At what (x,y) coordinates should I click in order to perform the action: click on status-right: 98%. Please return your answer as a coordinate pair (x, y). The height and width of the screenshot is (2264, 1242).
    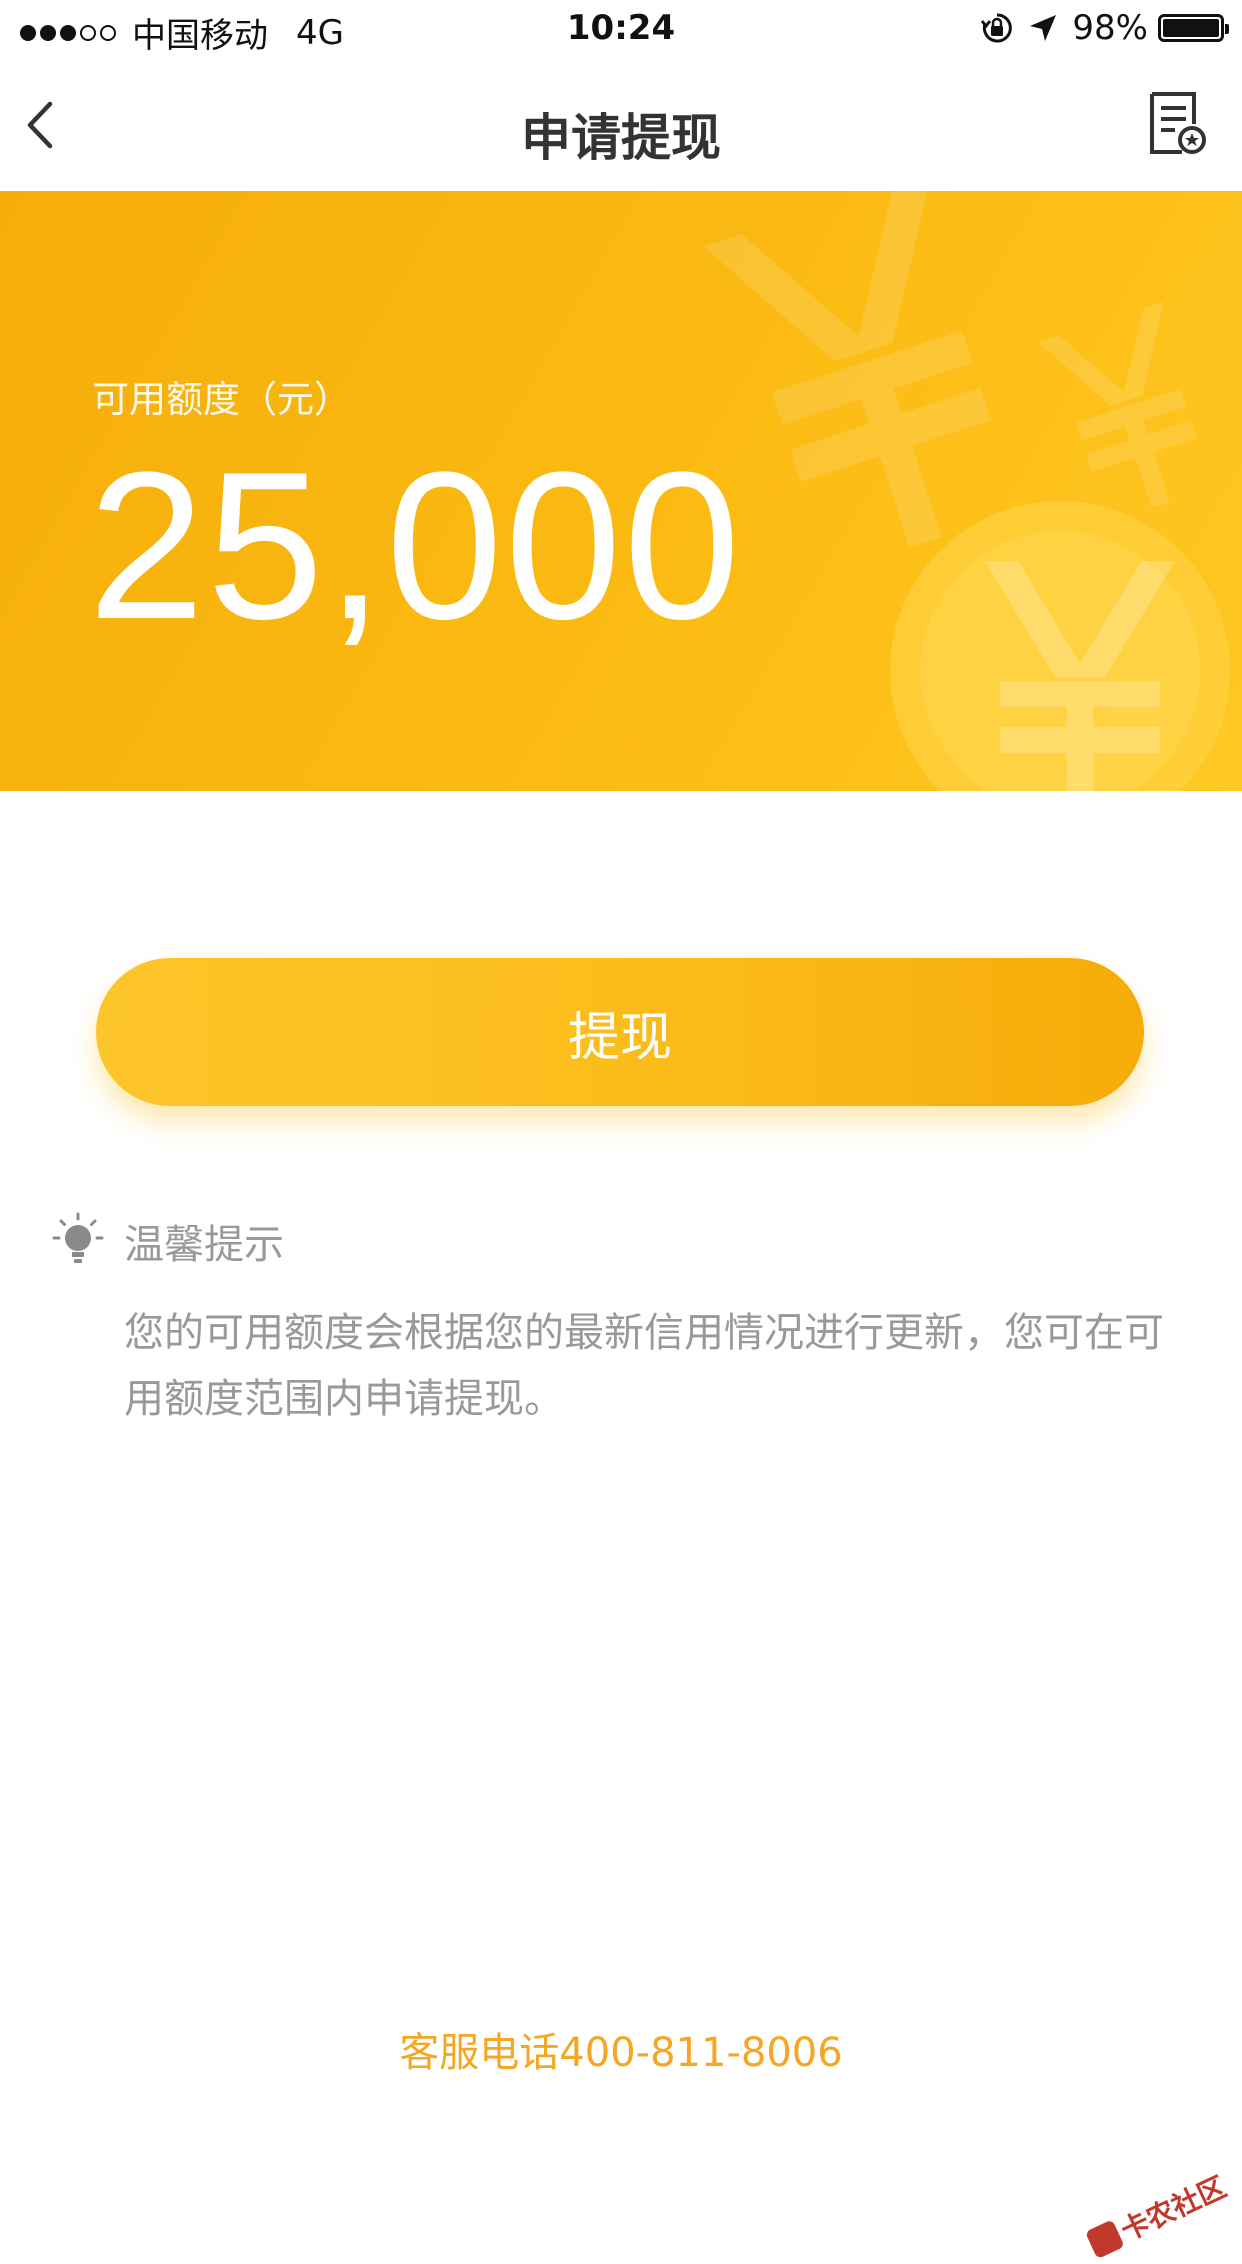
    Looking at the image, I should click on (1104, 28).